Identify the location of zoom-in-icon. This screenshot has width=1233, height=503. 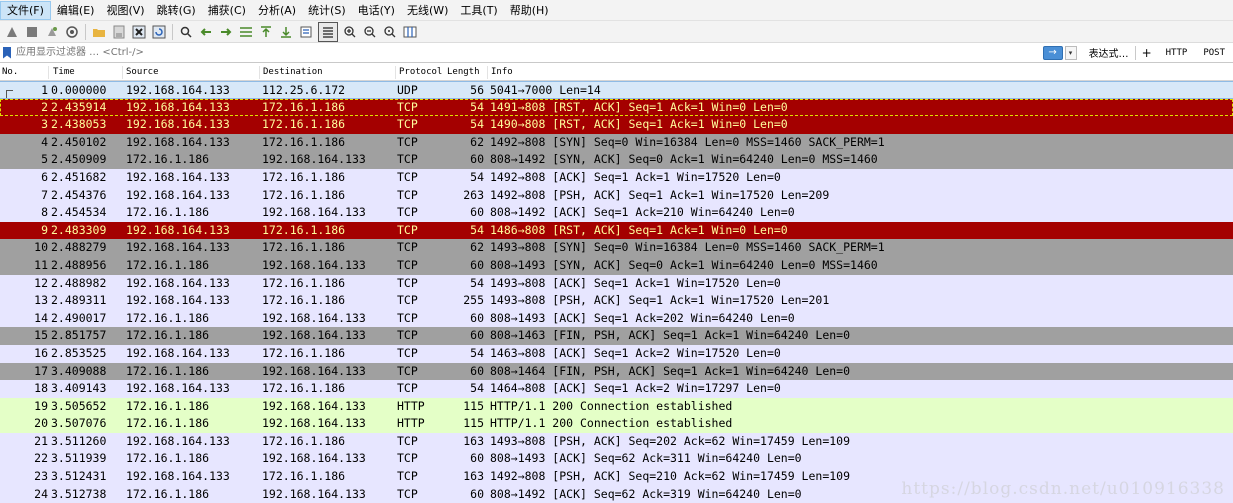
(350, 32).